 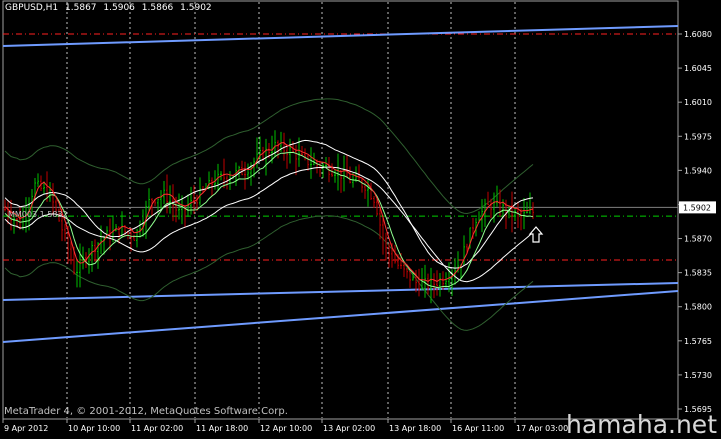 I want to click on time-tick-label: 11 Apr 02:00, so click(x=157, y=428).